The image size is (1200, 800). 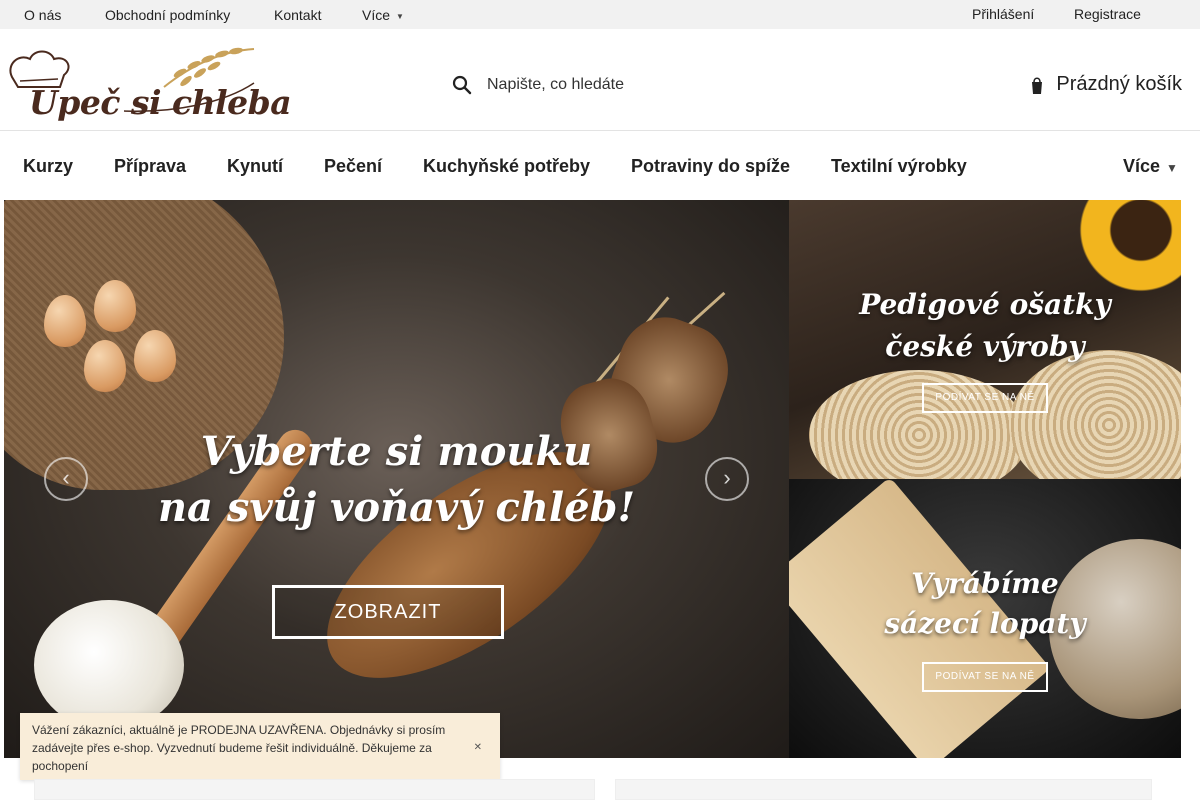 I want to click on nav-item-priprava: Příprava, so click(x=150, y=166).